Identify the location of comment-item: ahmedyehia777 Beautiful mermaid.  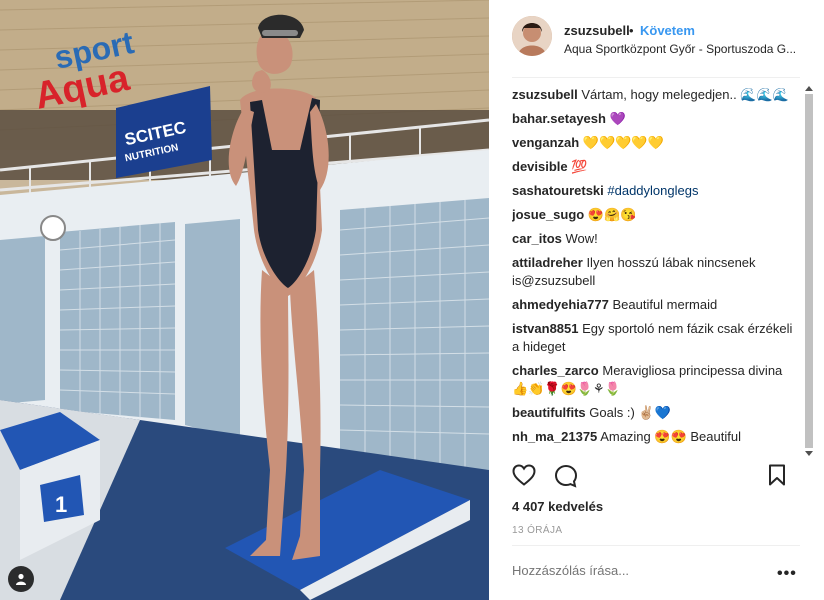
(654, 305).